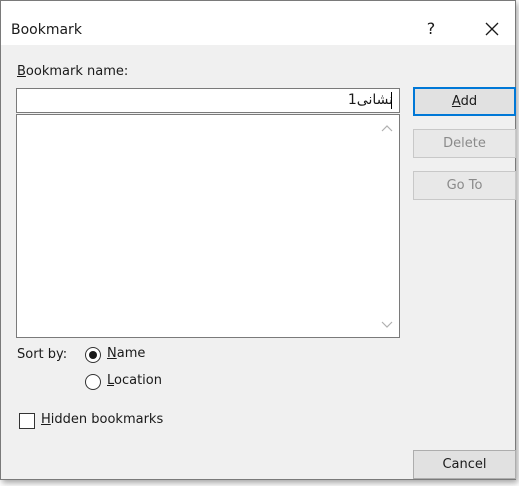 The width and height of the screenshot is (519, 486). What do you see at coordinates (464, 143) in the screenshot?
I see `delete-button: Delete` at bounding box center [464, 143].